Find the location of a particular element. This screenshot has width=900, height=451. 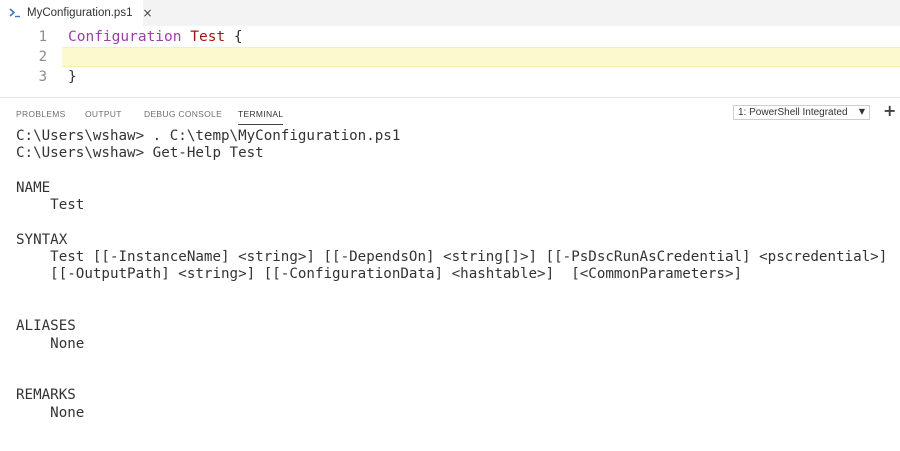

tab-output: OUTPUT is located at coordinates (103, 114).